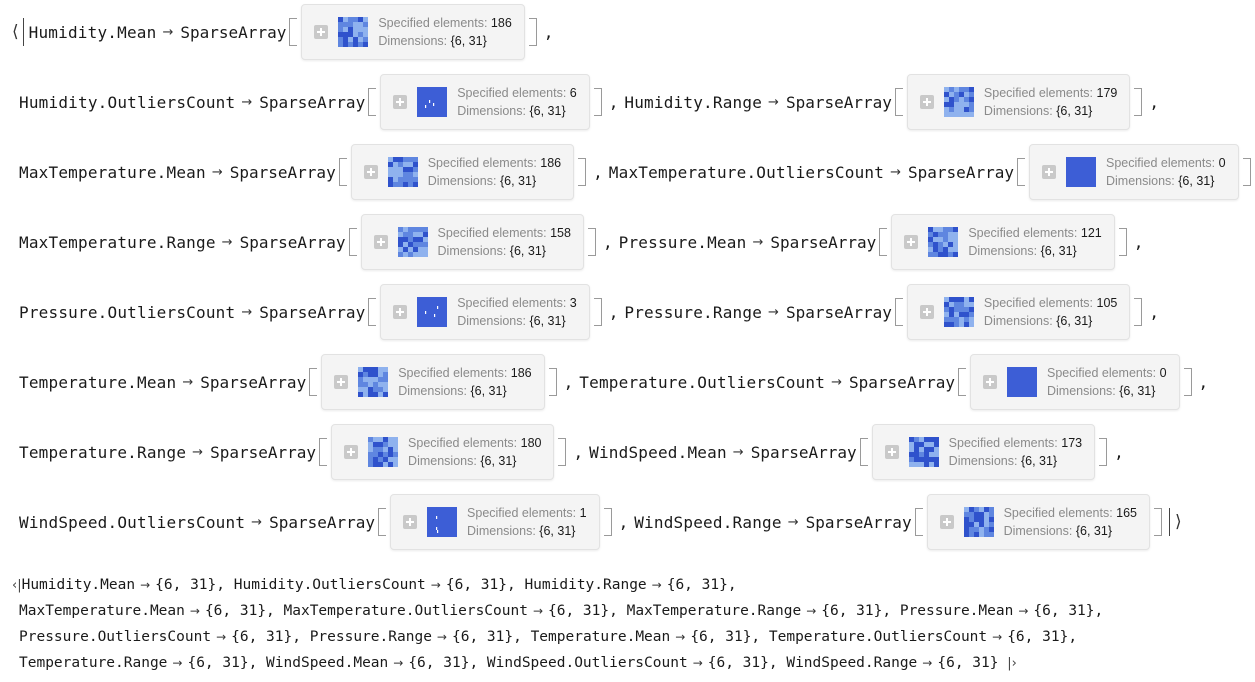  I want to click on sparse-array-summary-box: Specified elements: 1 Dimensions: {6, 31}, so click(495, 522).